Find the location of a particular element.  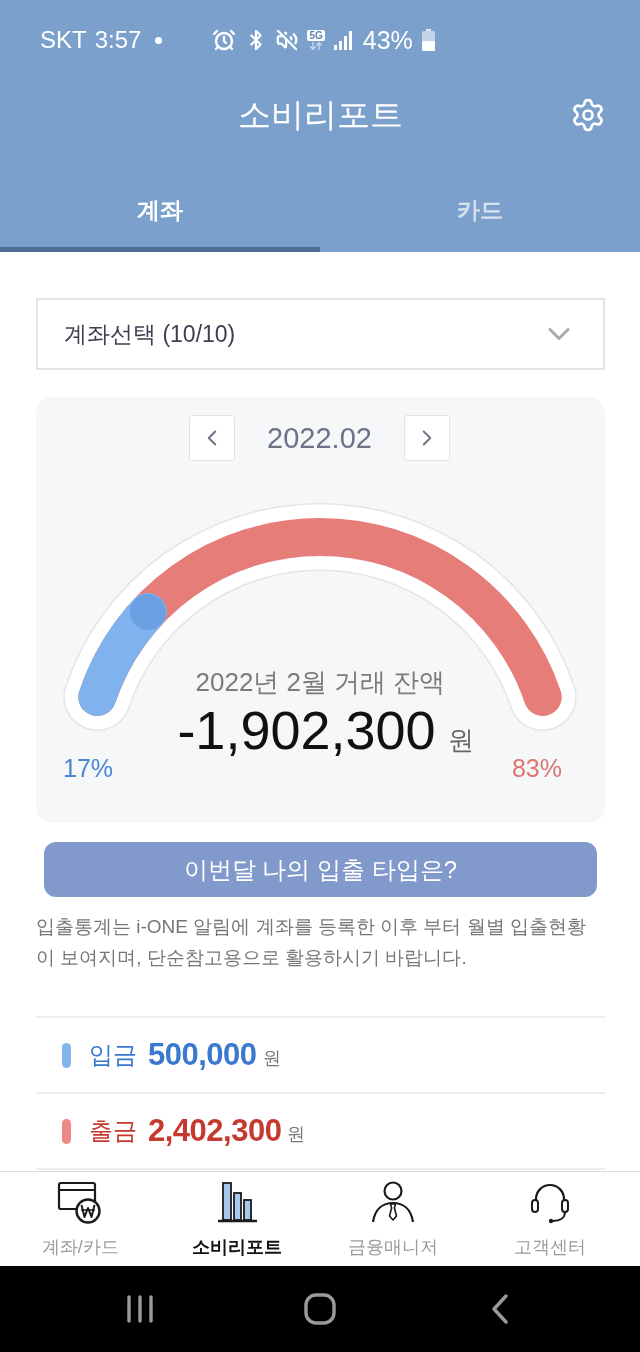

balance-caption: 2022년 2월 거래 잔액 is located at coordinates (320, 682).